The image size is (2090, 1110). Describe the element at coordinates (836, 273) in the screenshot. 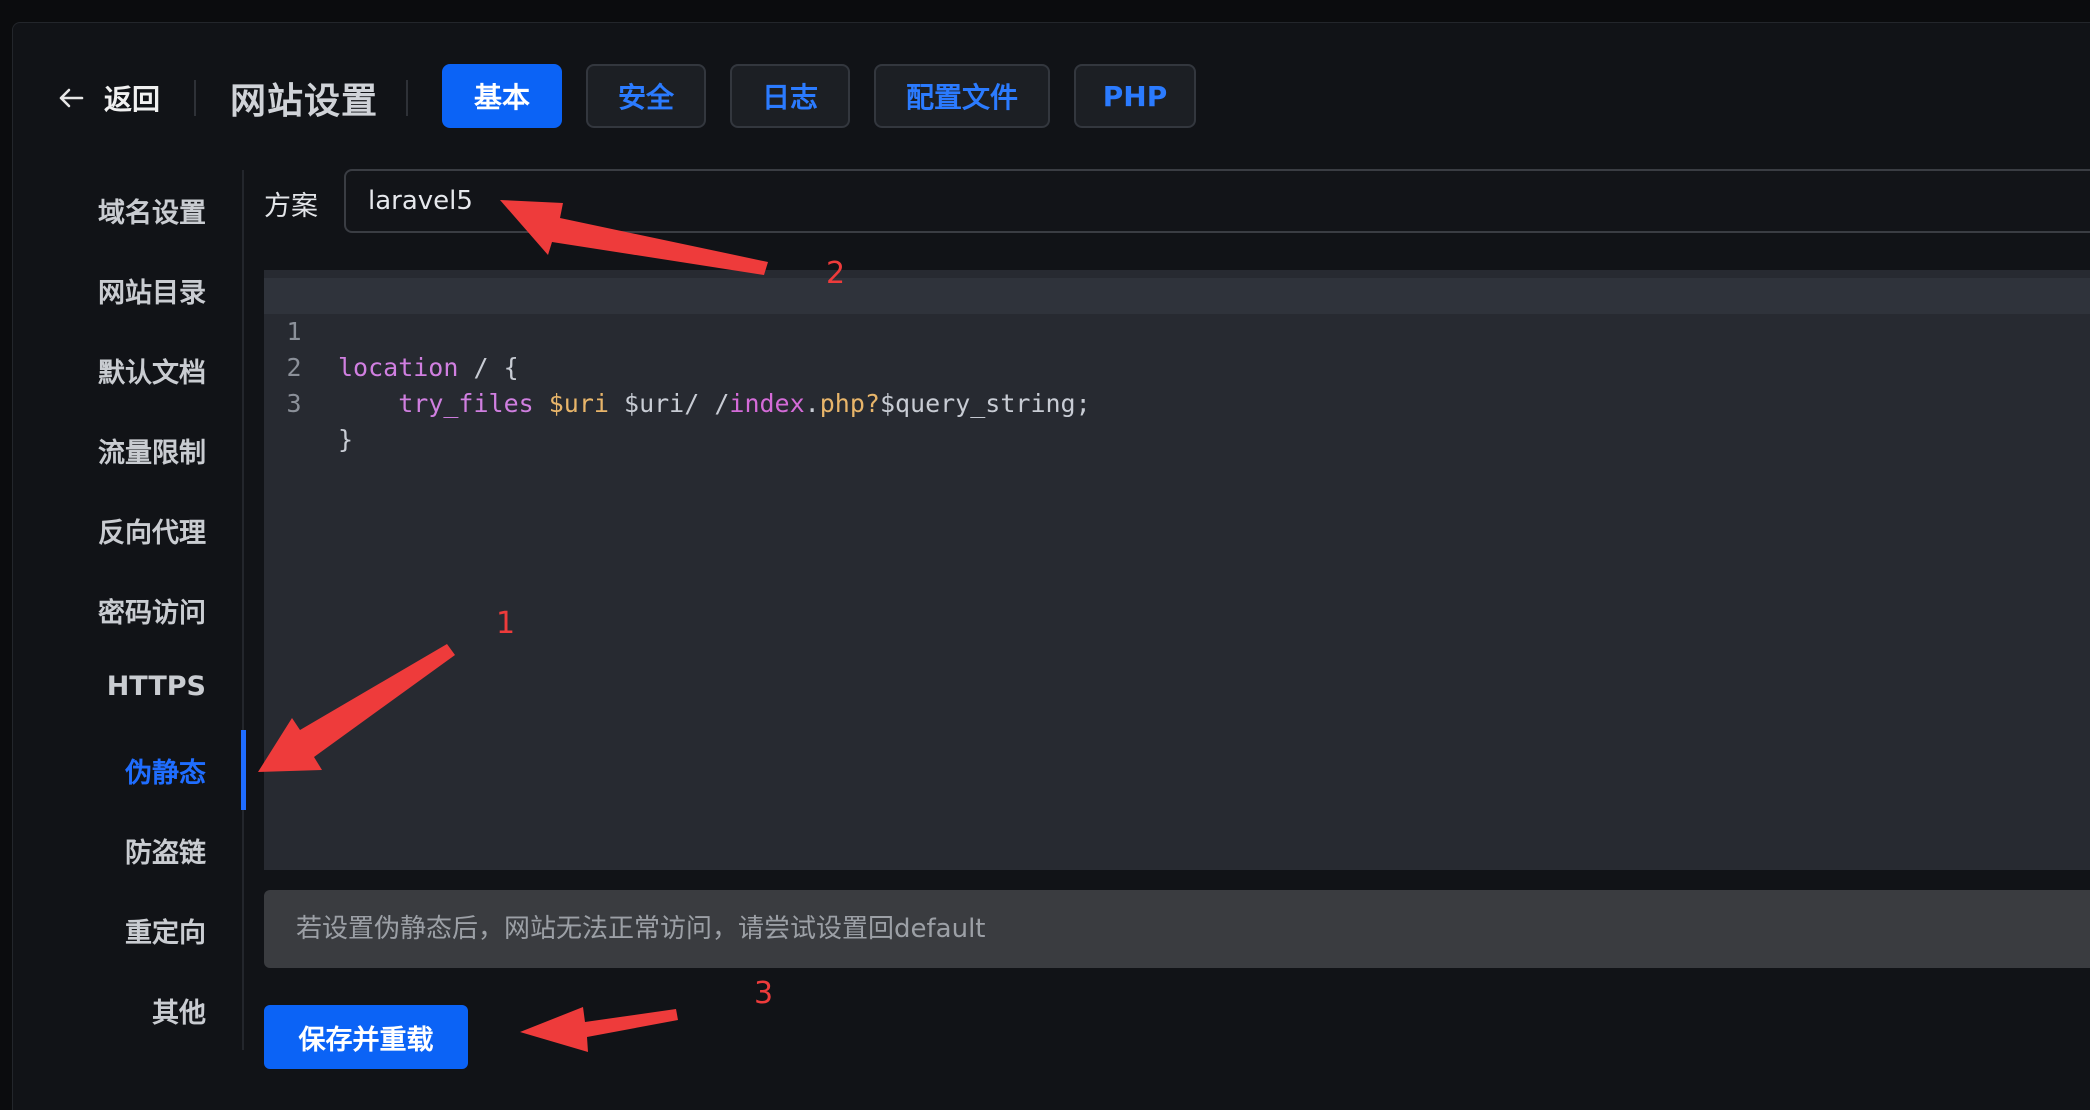

I see `annotation-number-2: 2` at that location.